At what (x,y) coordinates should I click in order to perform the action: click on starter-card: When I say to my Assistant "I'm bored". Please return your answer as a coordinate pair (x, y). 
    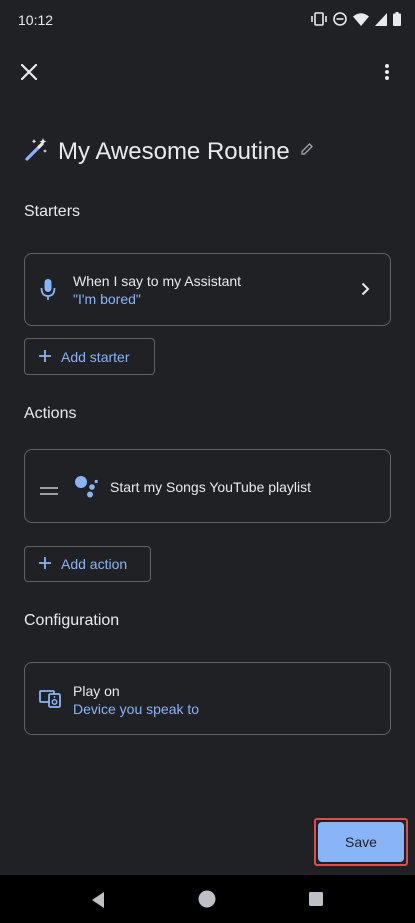
    Looking at the image, I should click on (207, 289).